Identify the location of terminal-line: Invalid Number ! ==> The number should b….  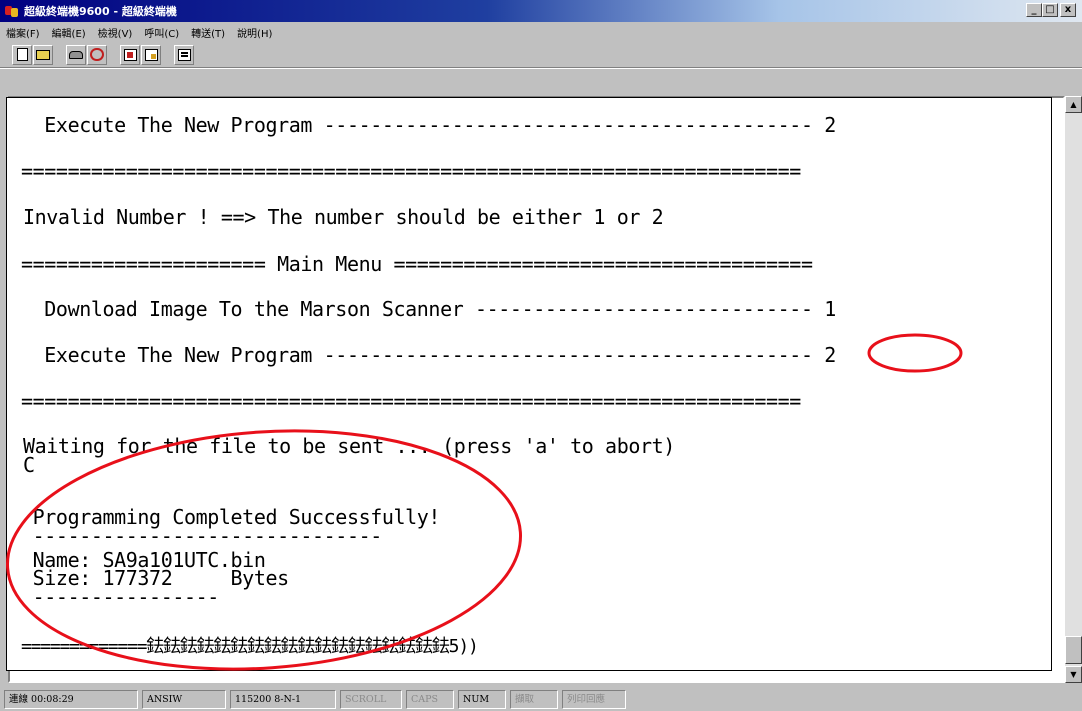
(343, 217).